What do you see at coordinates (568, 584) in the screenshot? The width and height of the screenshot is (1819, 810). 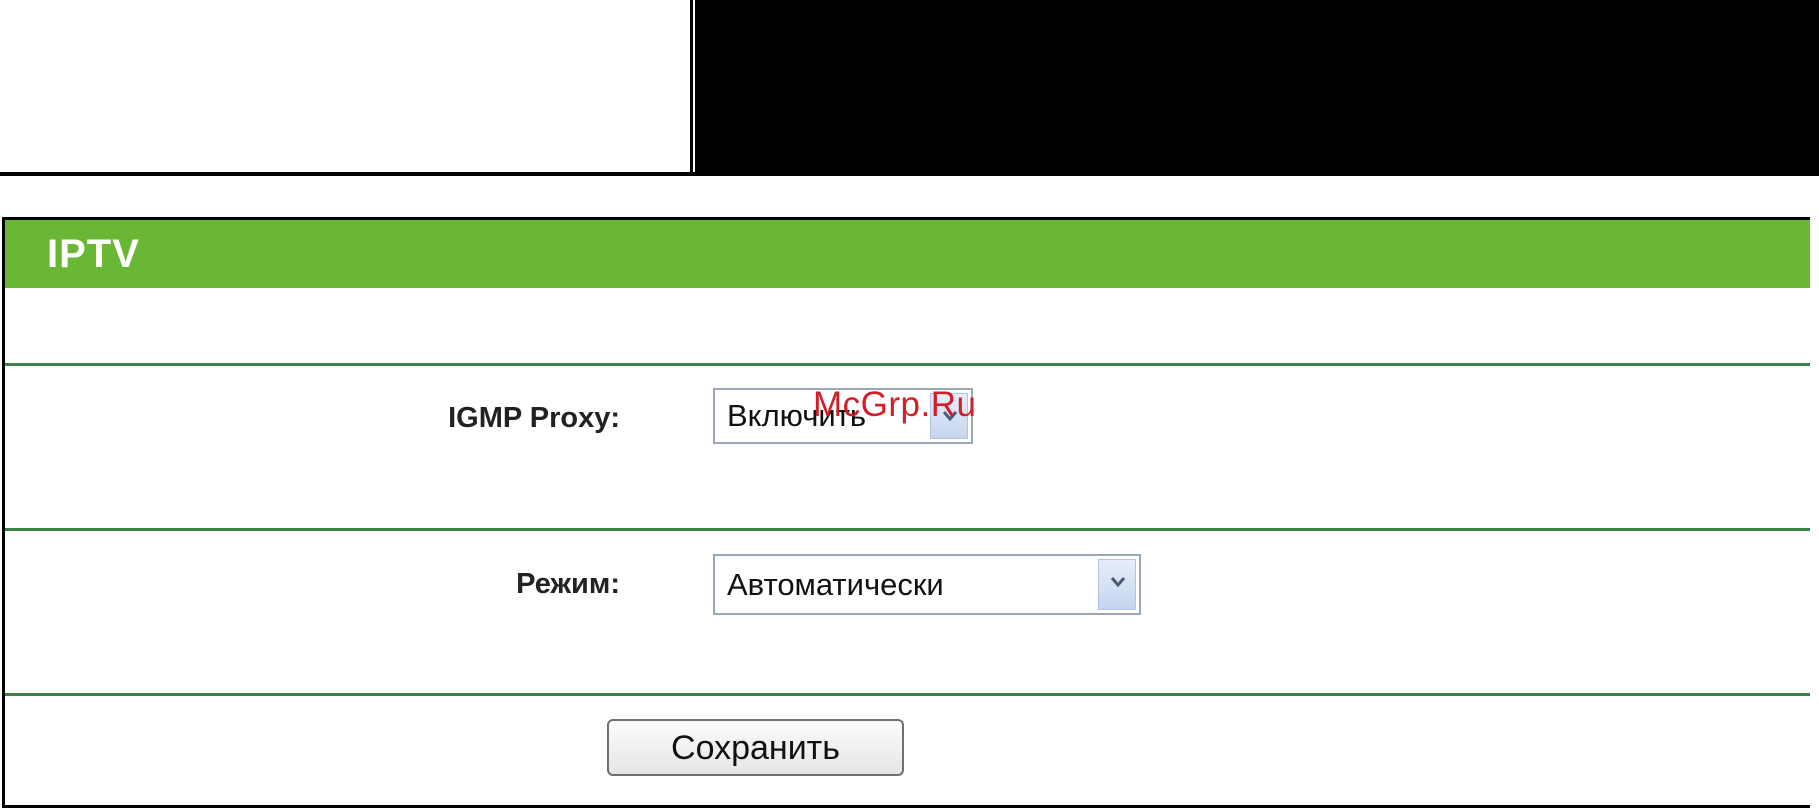 I see `mode-label: Режим:` at bounding box center [568, 584].